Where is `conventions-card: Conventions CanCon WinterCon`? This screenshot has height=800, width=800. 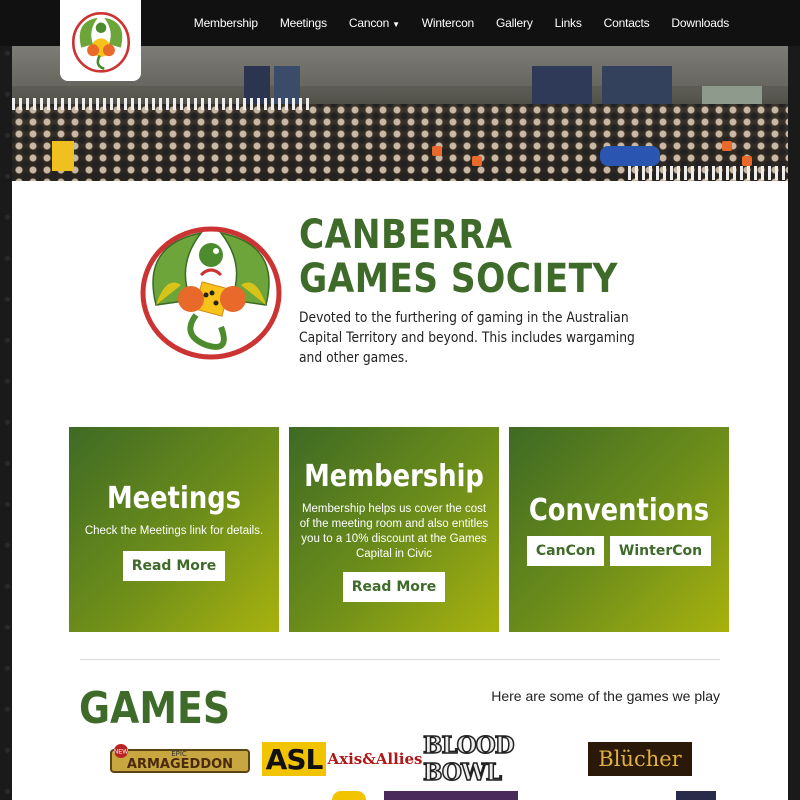
conventions-card: Conventions CanCon WinterCon is located at coordinates (619, 529).